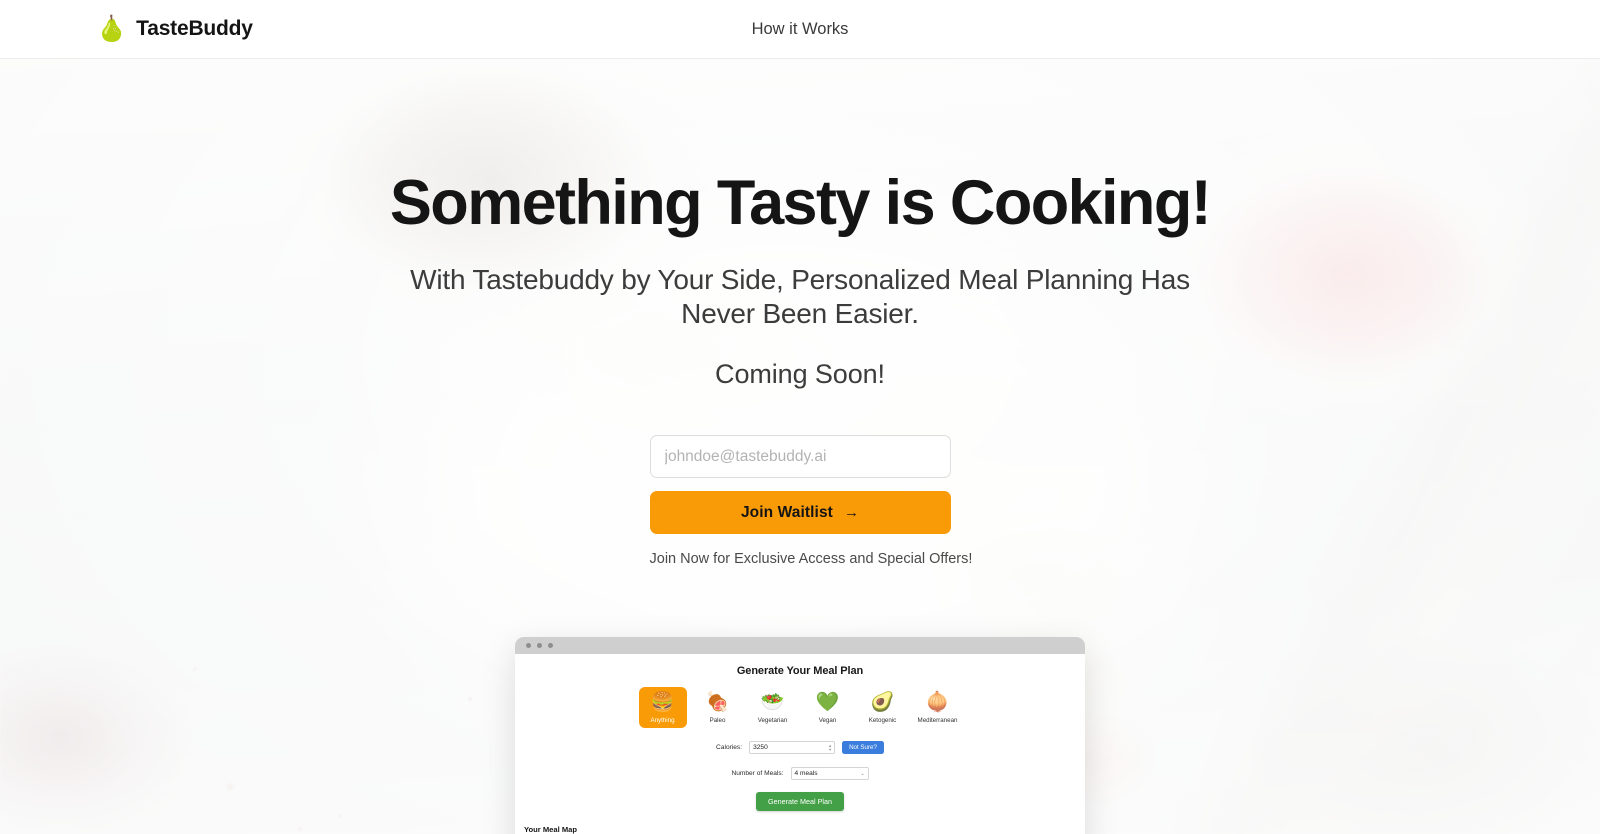 The width and height of the screenshot is (1600, 834). I want to click on top-navbar: 🍐 TasteBuddy How it Works, so click(800, 29).